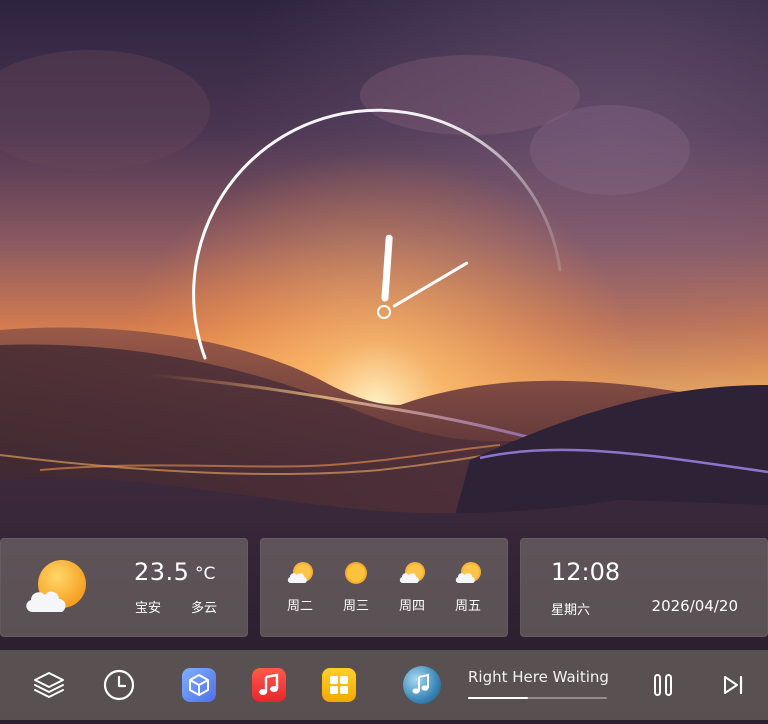 The height and width of the screenshot is (724, 768). I want to click on forecast-day: 周四, so click(412, 587).